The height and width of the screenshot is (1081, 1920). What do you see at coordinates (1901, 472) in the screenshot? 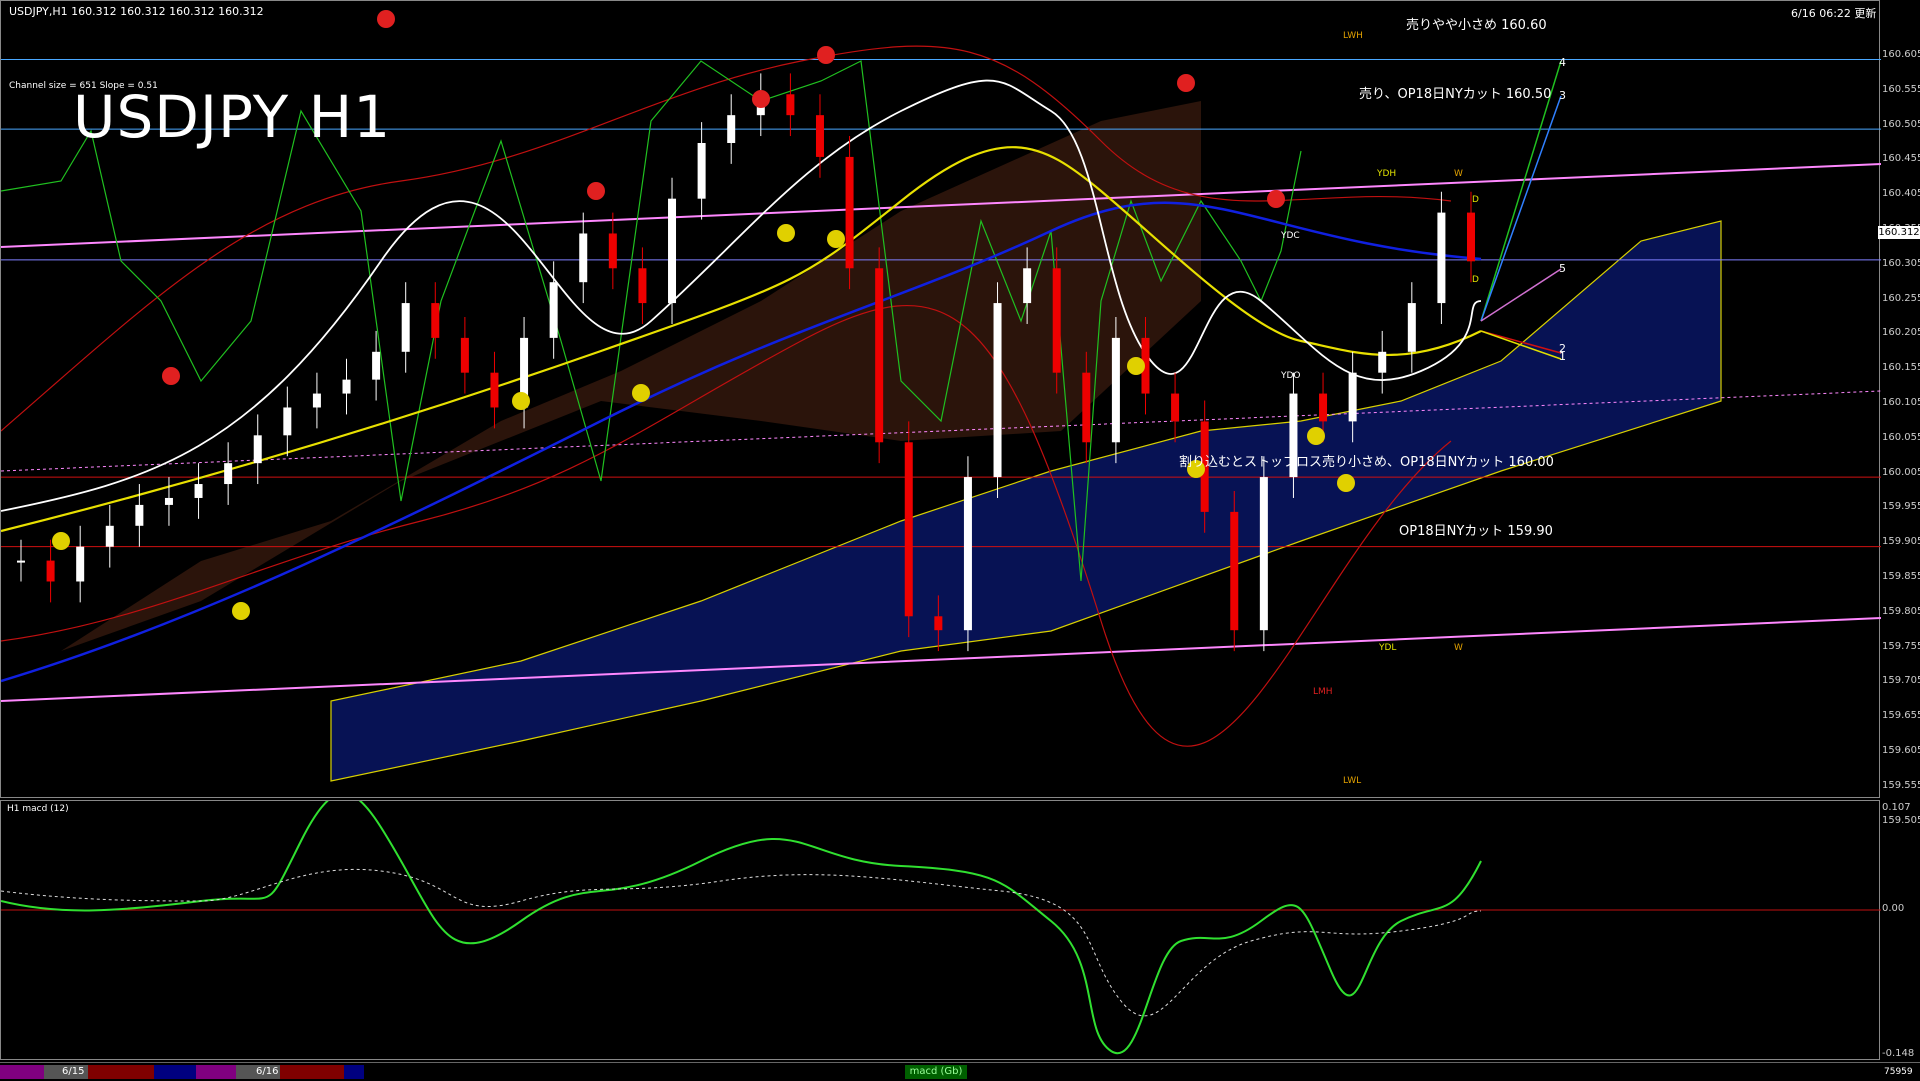
I see `price-tick: 160.005` at bounding box center [1901, 472].